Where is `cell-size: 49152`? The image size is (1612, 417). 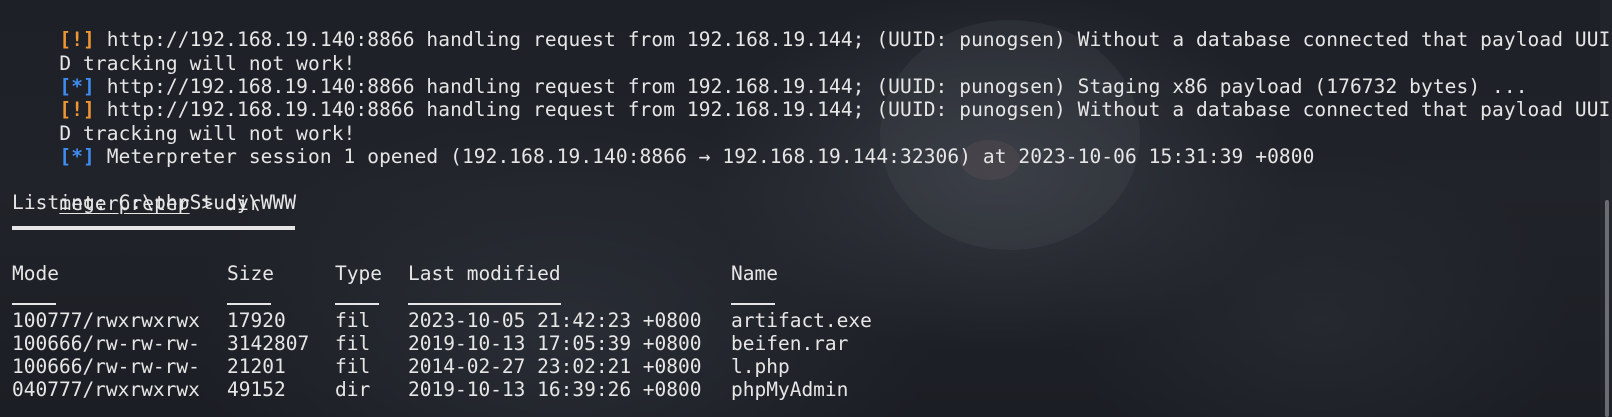
cell-size: 49152 is located at coordinates (256, 389).